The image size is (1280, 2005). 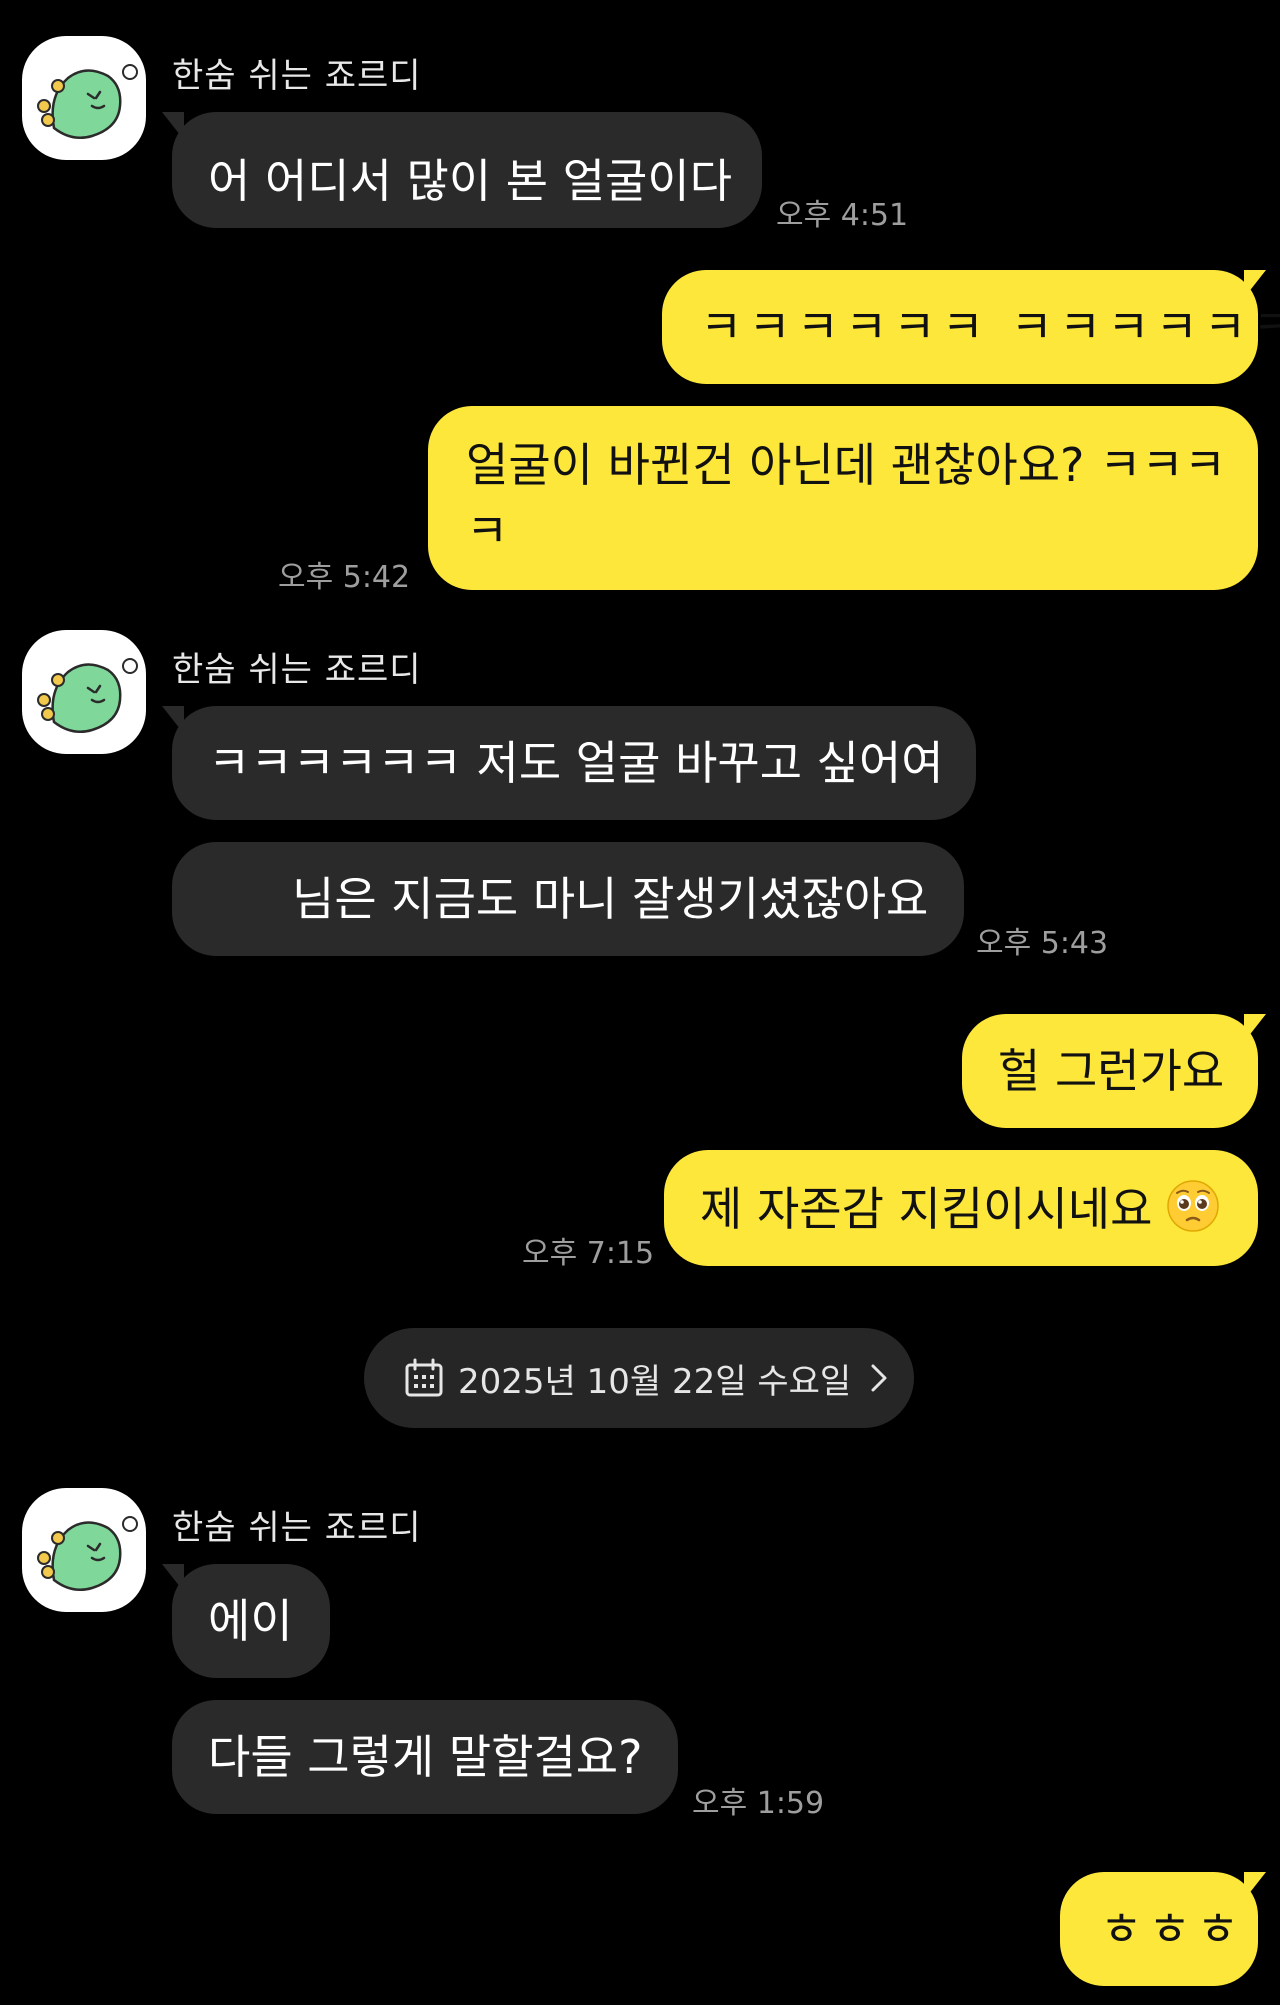 What do you see at coordinates (842, 215) in the screenshot?
I see `message-timestamp: 오후 4:51` at bounding box center [842, 215].